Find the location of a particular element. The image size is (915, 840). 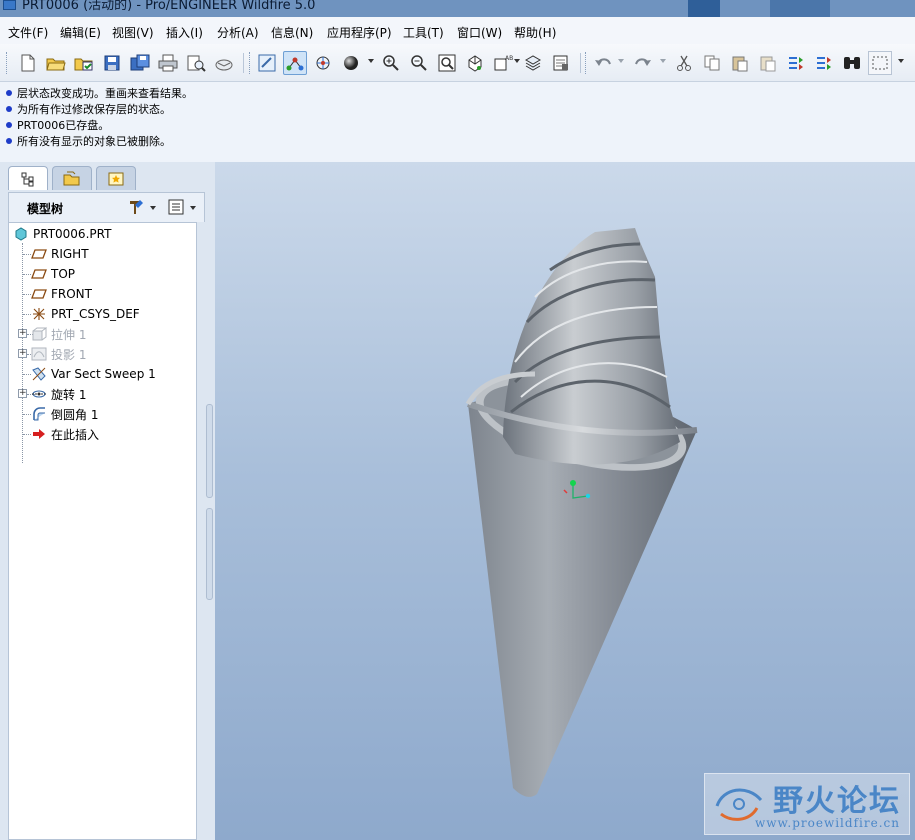

tab-model-tree is located at coordinates (28, 178).